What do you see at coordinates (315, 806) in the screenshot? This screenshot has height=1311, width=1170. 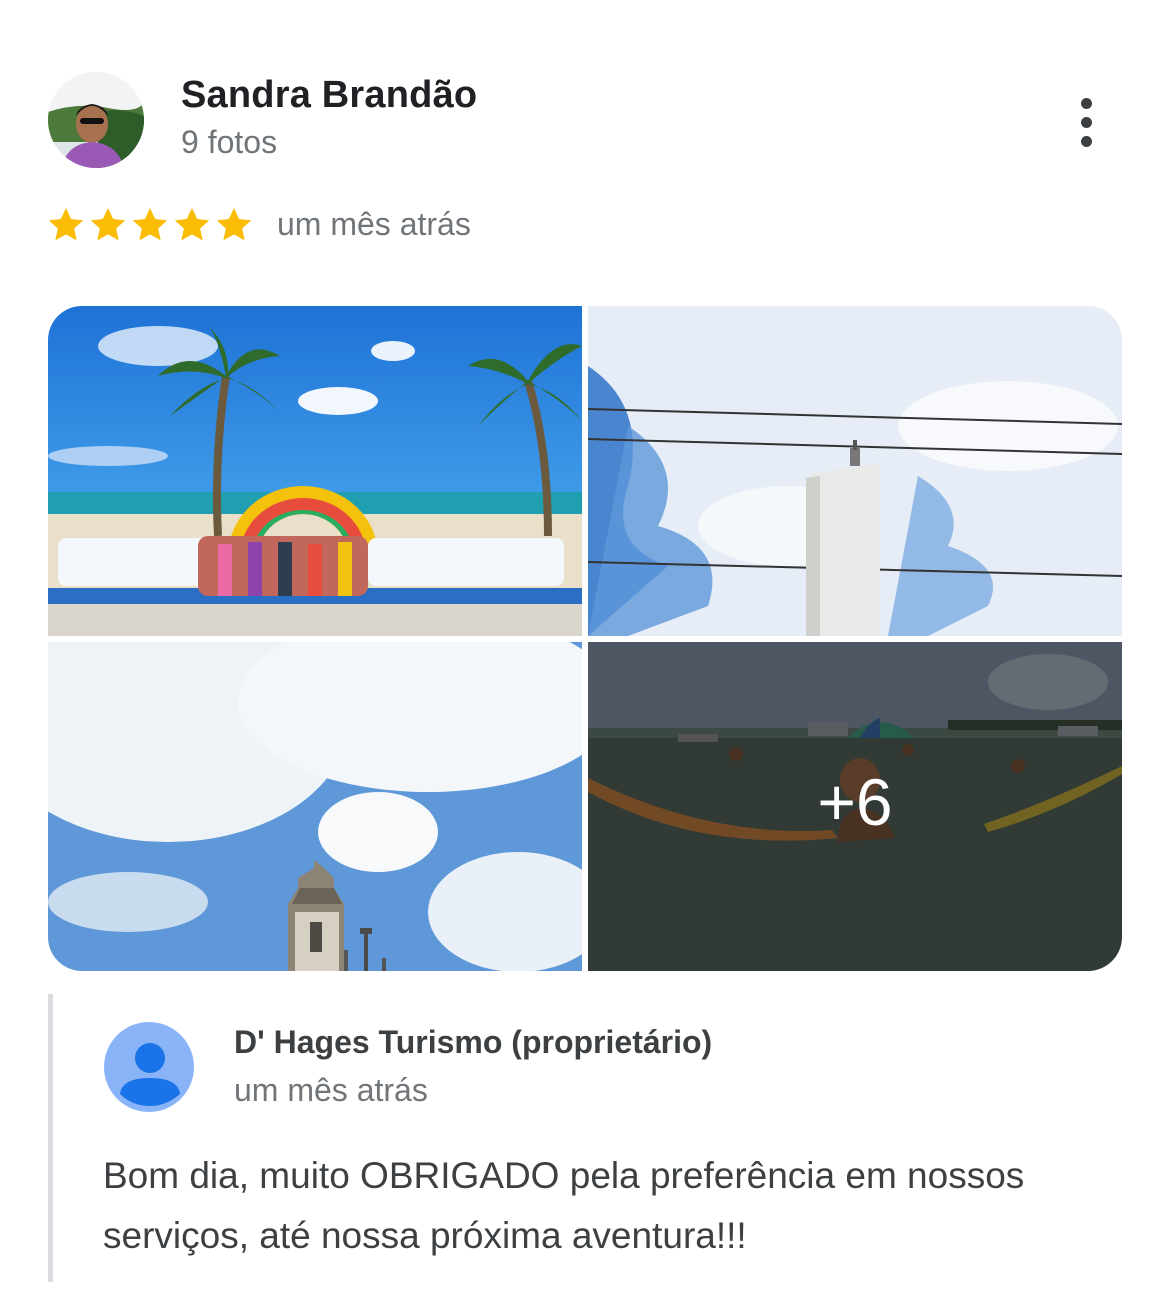 I see `church-tower-sky-photo` at bounding box center [315, 806].